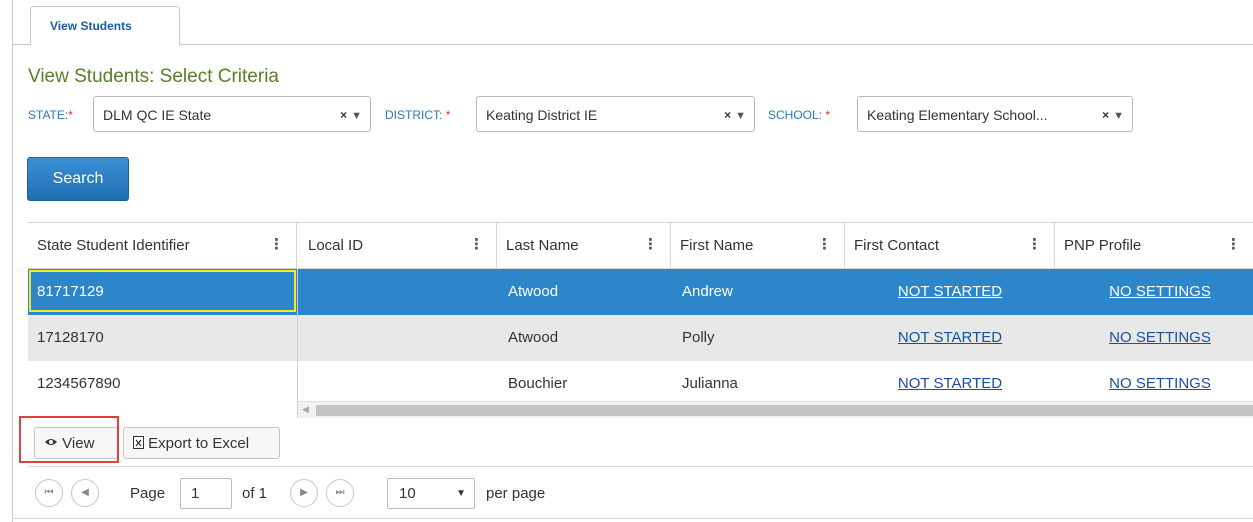  I want to click on page-title: View Students: Select Criteria, so click(153, 76).